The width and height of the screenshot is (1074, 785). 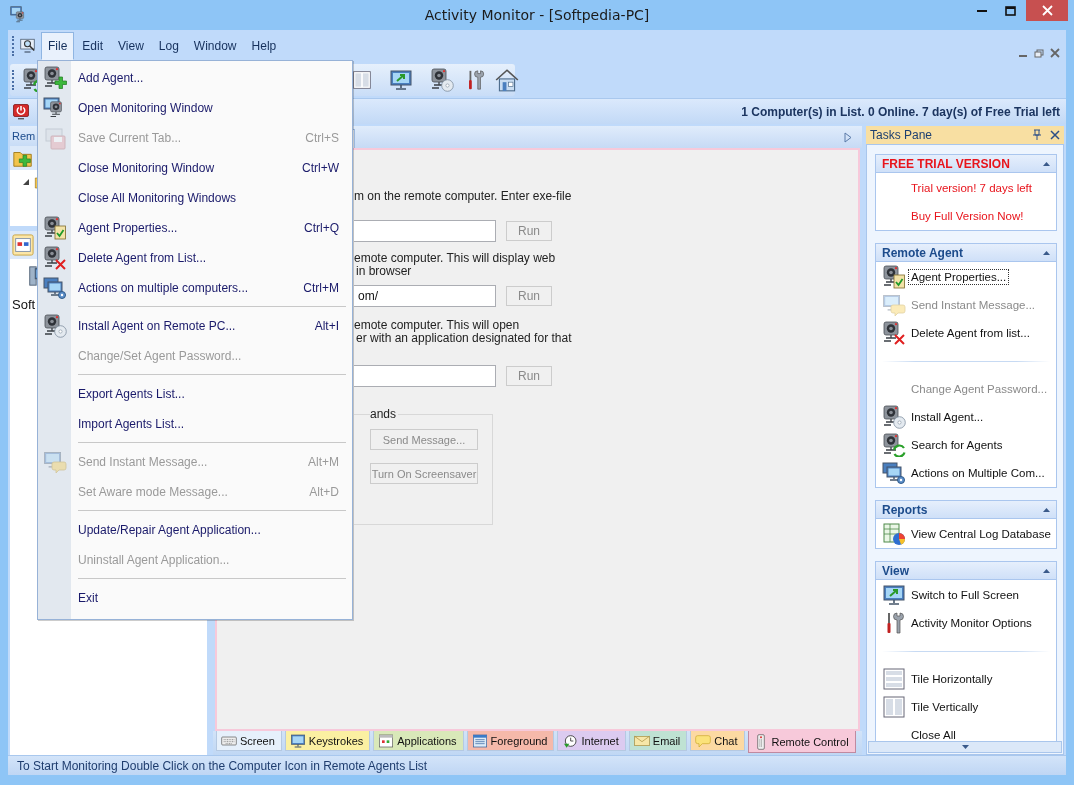 I want to click on menu-item: Install Agent on Remote PC... Alt+I, so click(x=195, y=326).